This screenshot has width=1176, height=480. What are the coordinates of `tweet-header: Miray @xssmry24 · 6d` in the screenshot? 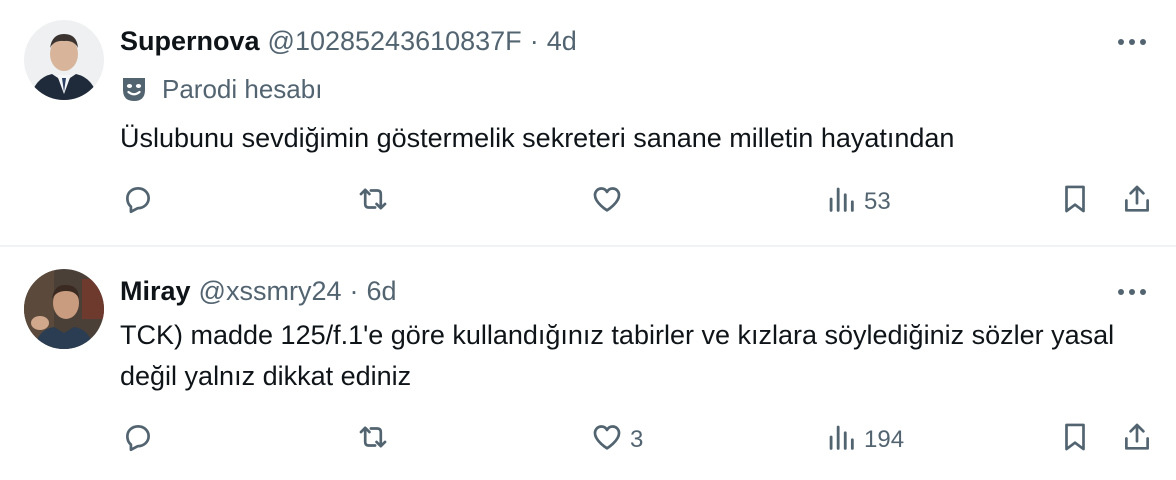 It's located at (258, 291).